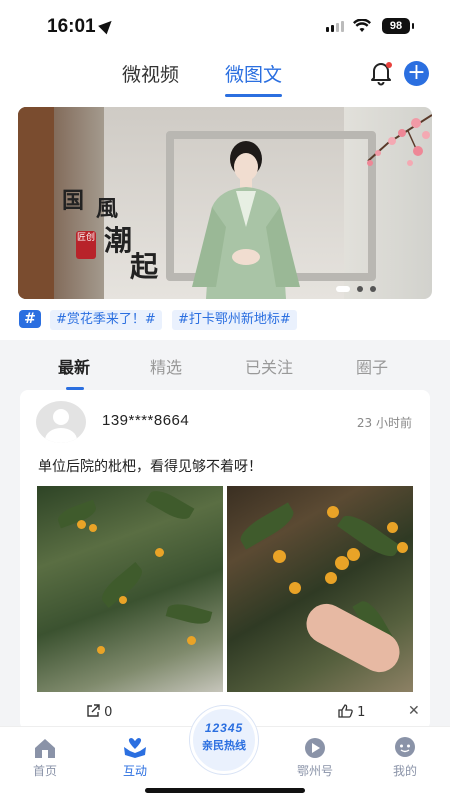 The height and width of the screenshot is (800, 450). What do you see at coordinates (134, 771) in the screenshot?
I see `nav-interact-label: 互动` at bounding box center [134, 771].